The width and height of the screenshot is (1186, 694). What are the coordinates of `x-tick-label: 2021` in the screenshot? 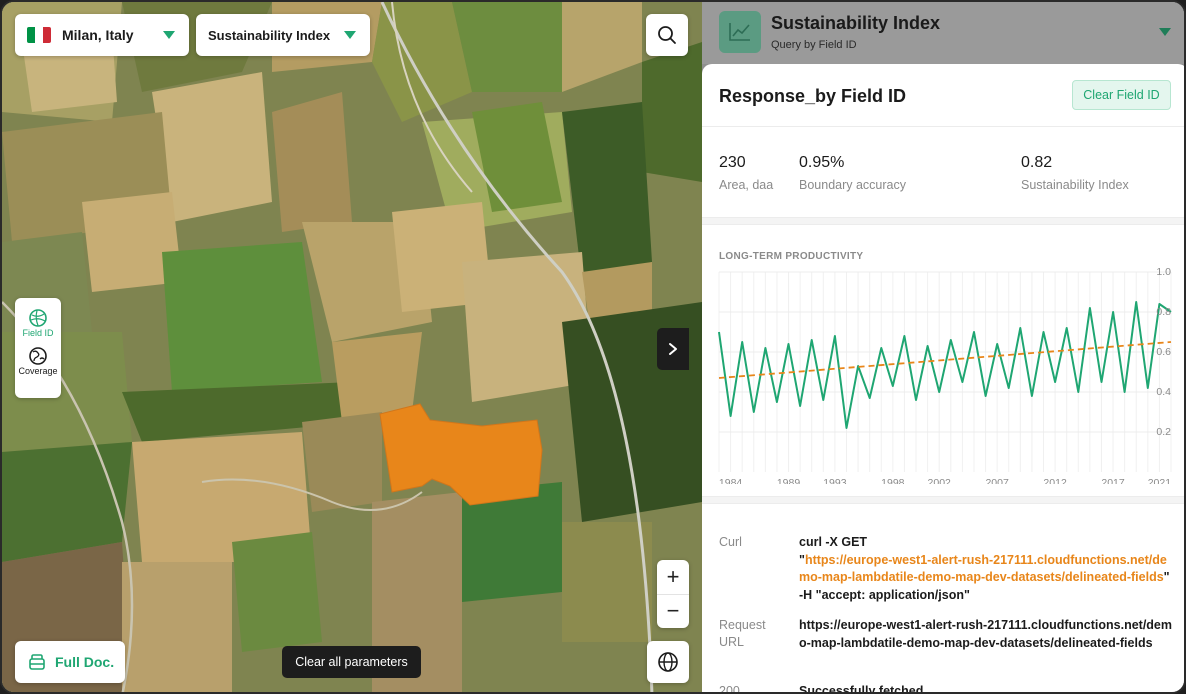 It's located at (1160, 480).